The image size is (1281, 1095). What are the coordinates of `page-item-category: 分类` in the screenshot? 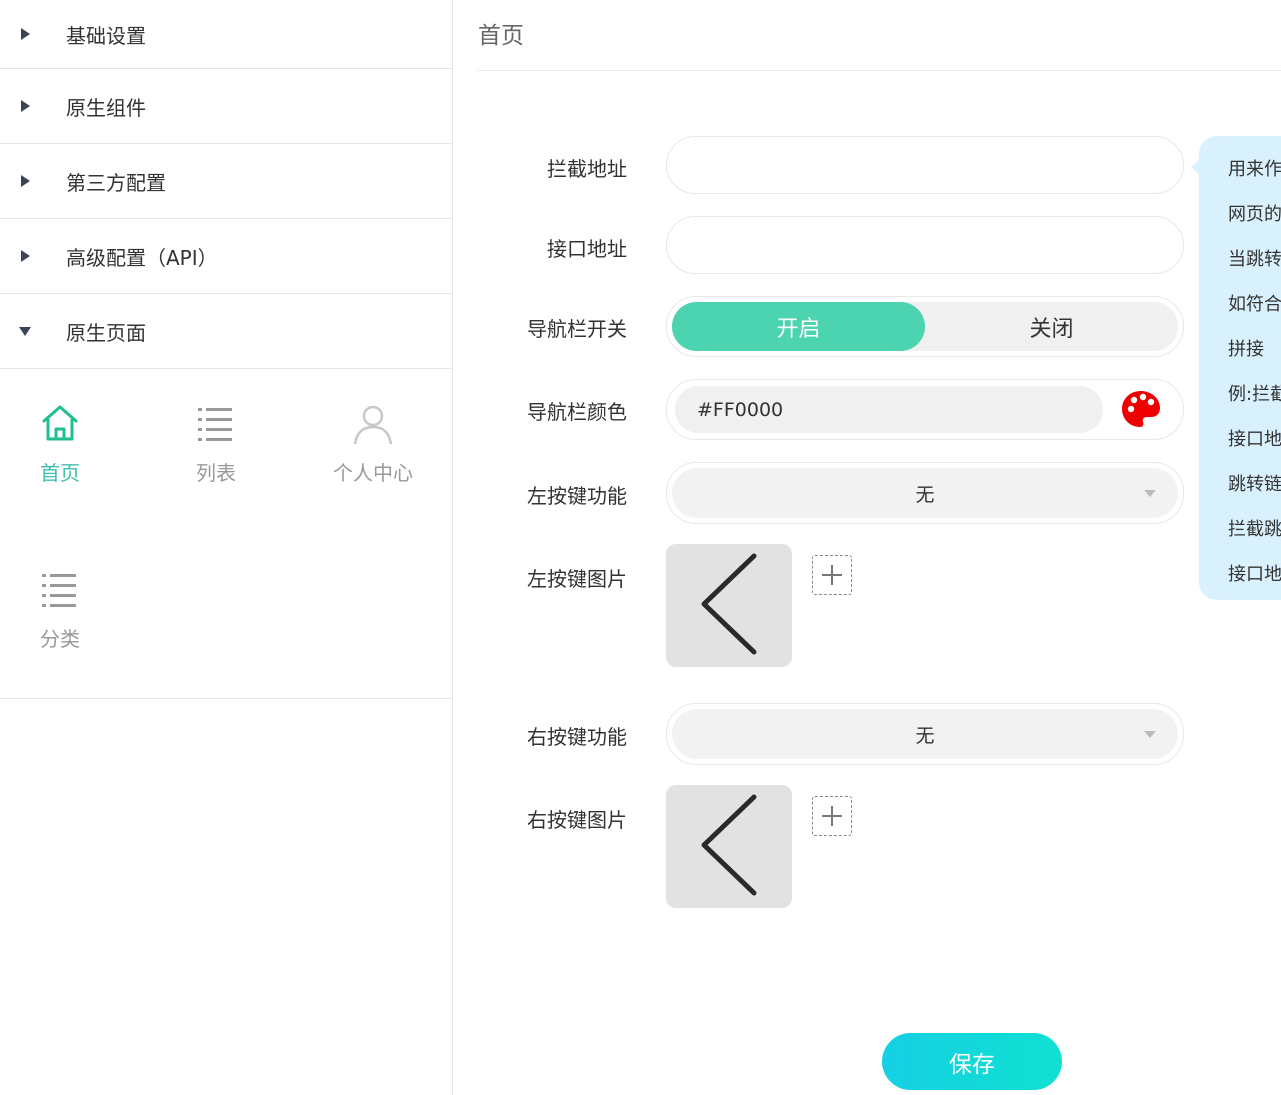 It's located at (60, 610).